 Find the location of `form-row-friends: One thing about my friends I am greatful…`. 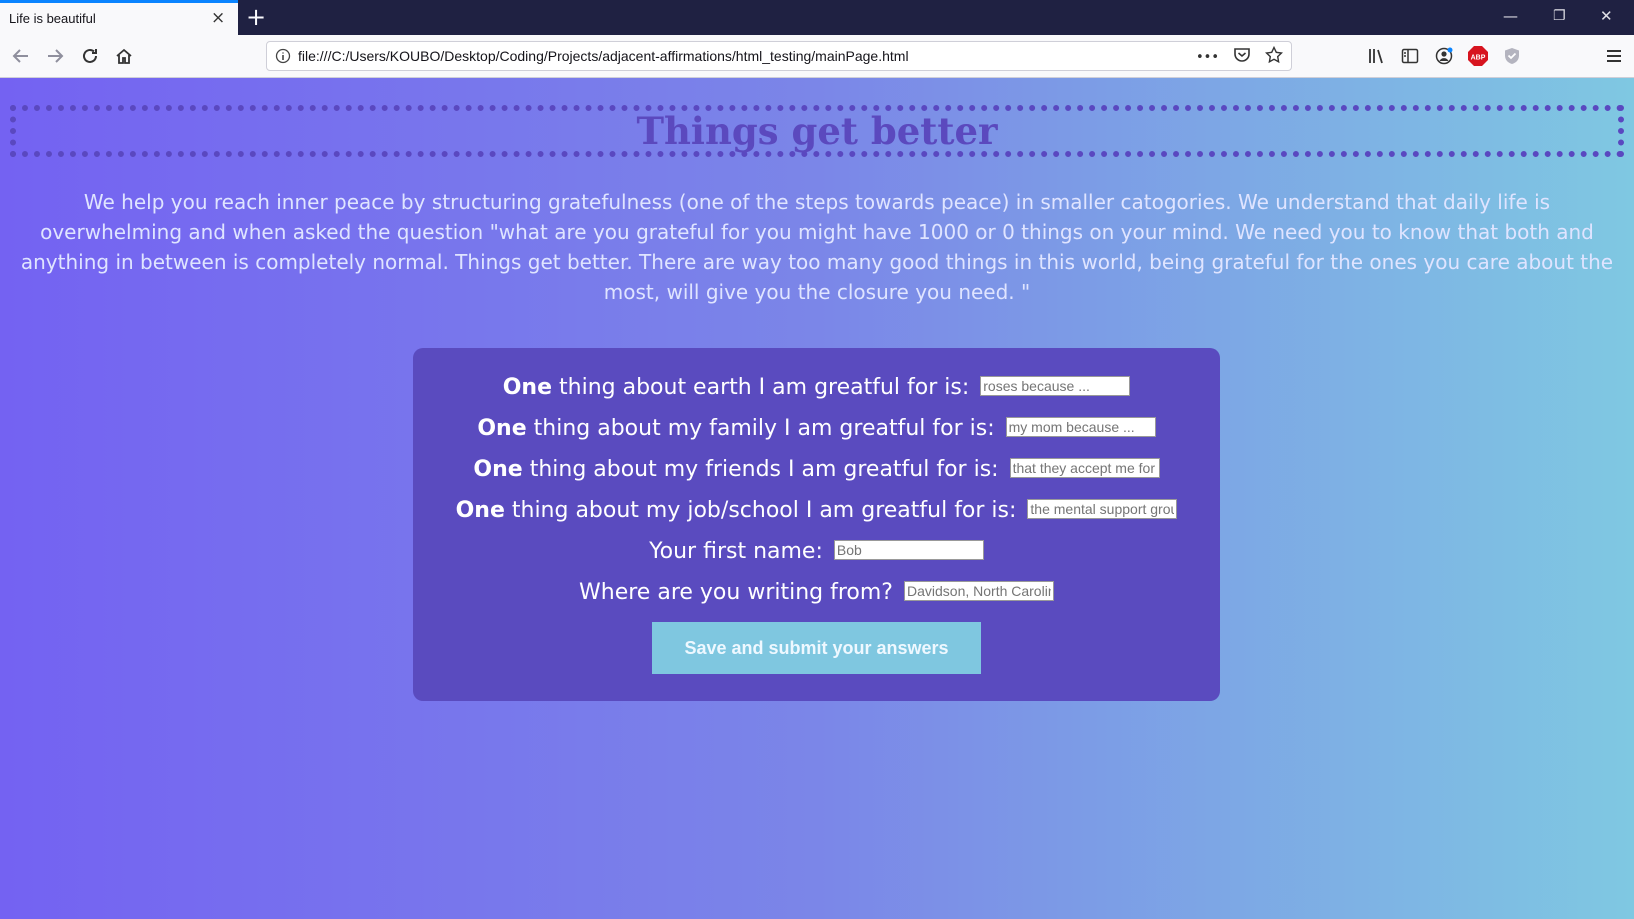

form-row-friends: One thing about my friends I am greatful… is located at coordinates (816, 469).